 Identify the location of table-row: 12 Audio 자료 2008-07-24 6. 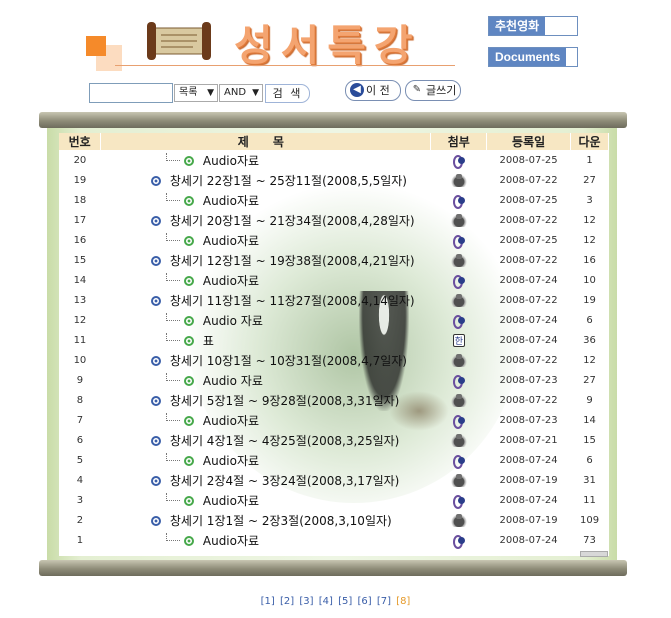
(334, 320).